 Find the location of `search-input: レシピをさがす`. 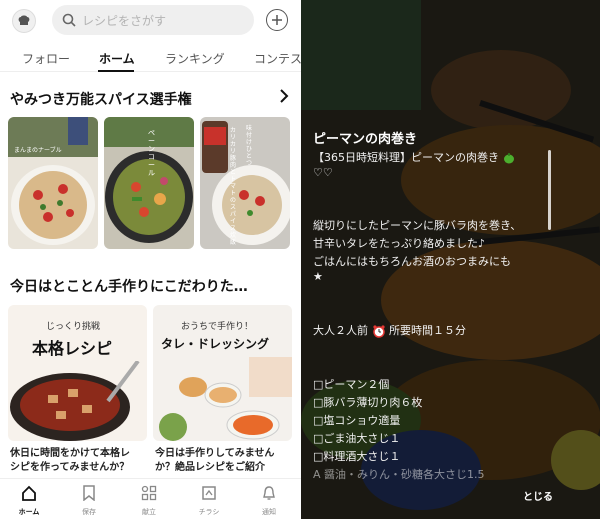

search-input: レシピをさがす is located at coordinates (153, 20).